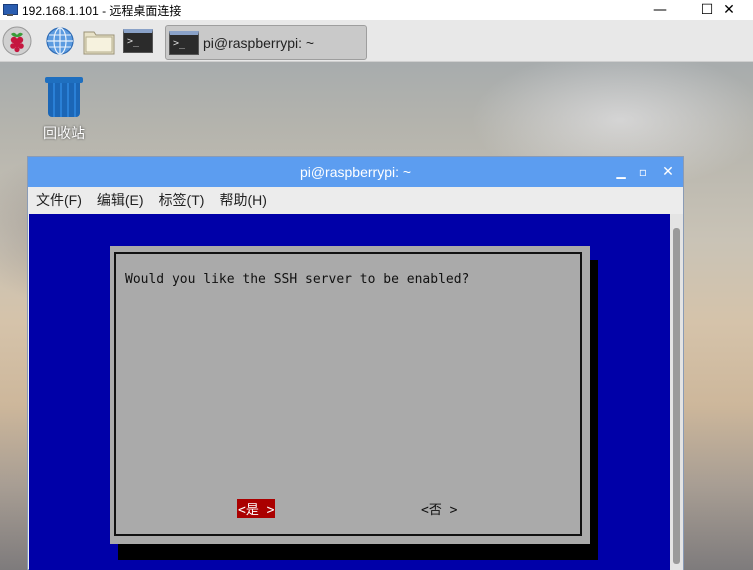  Describe the element at coordinates (64, 98) in the screenshot. I see `trash-icon` at that location.